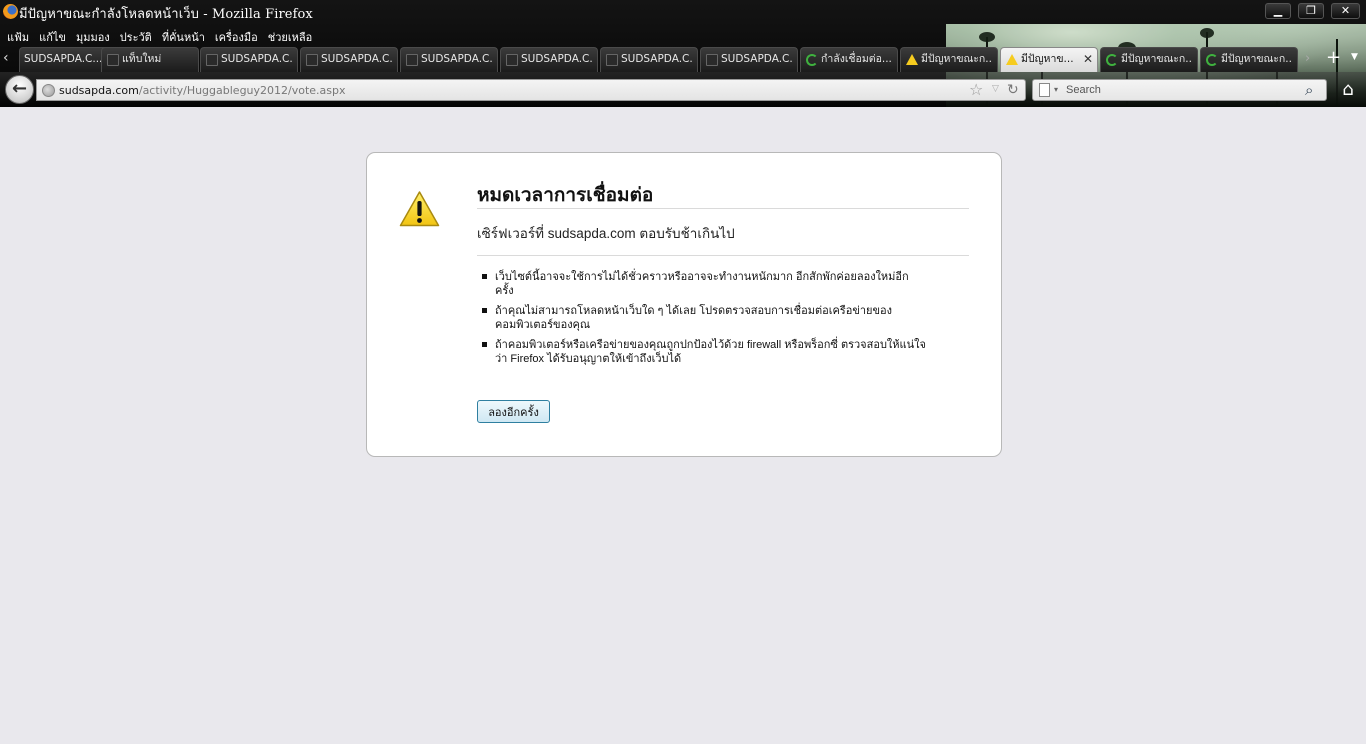  Describe the element at coordinates (1354, 57) in the screenshot. I see `list-all-tabs-button: ▼` at that location.